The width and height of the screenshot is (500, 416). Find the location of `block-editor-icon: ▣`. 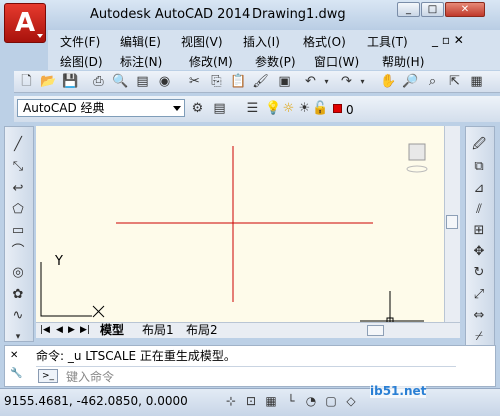

block-editor-icon: ▣ is located at coordinates (284, 81).